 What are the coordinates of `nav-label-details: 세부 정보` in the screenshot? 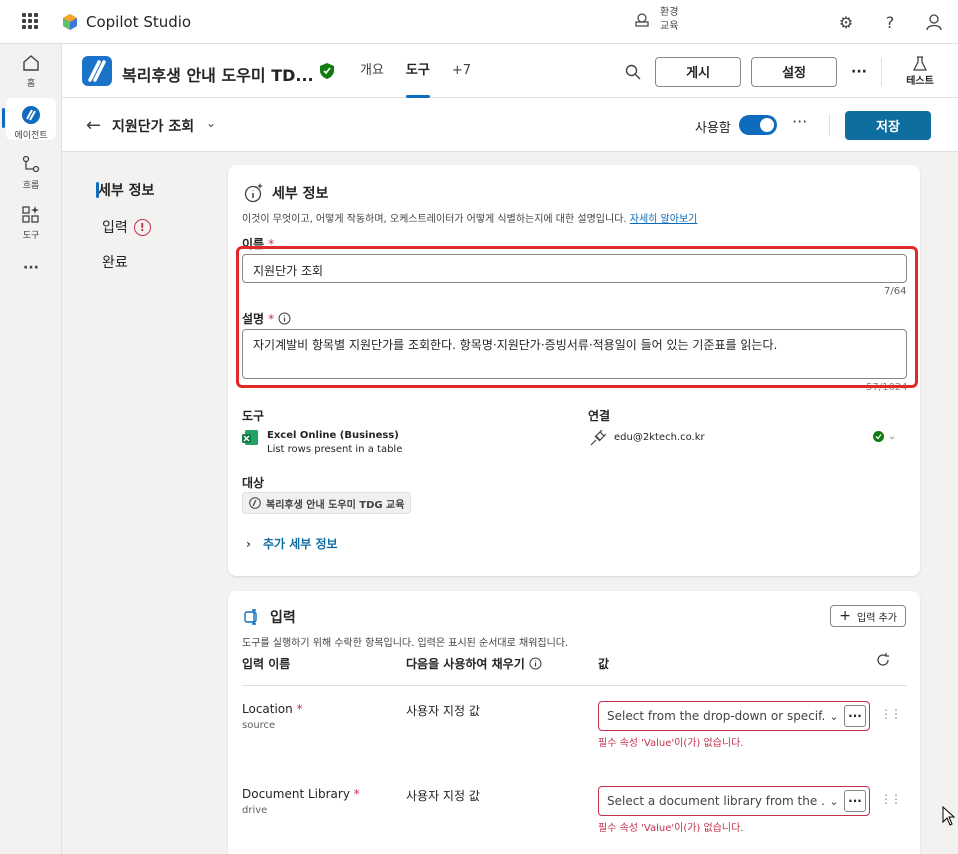 It's located at (126, 191).